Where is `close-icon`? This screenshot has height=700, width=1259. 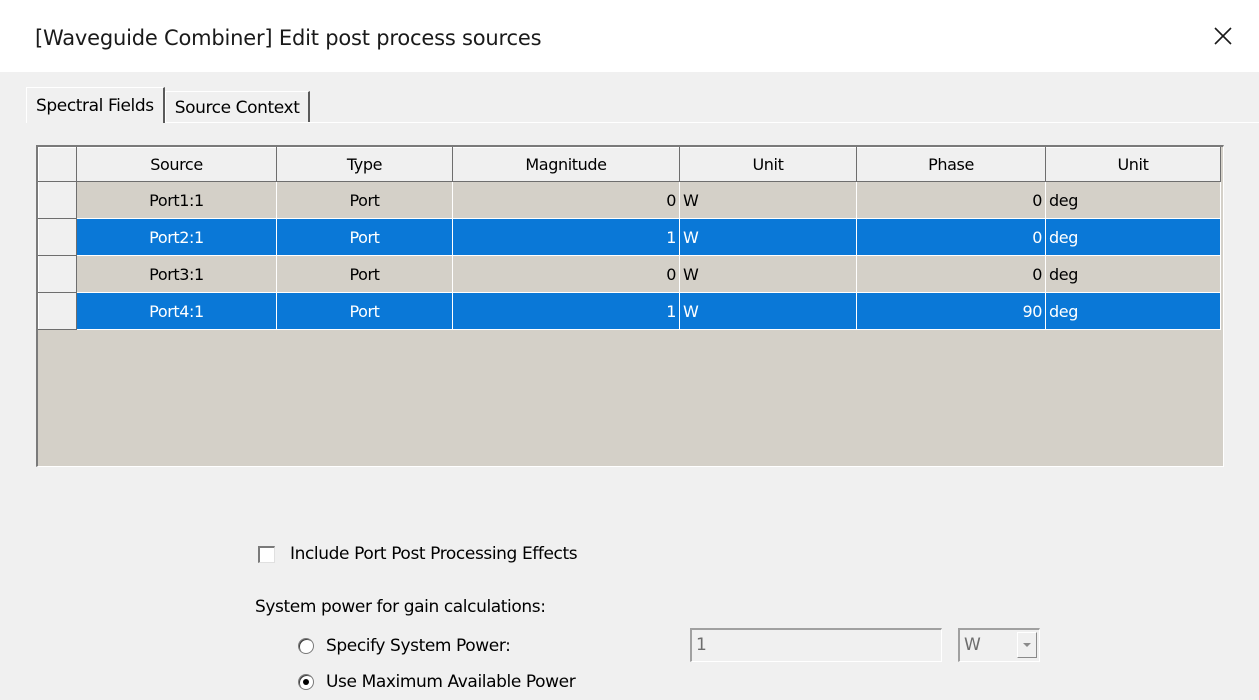
close-icon is located at coordinates (1223, 36).